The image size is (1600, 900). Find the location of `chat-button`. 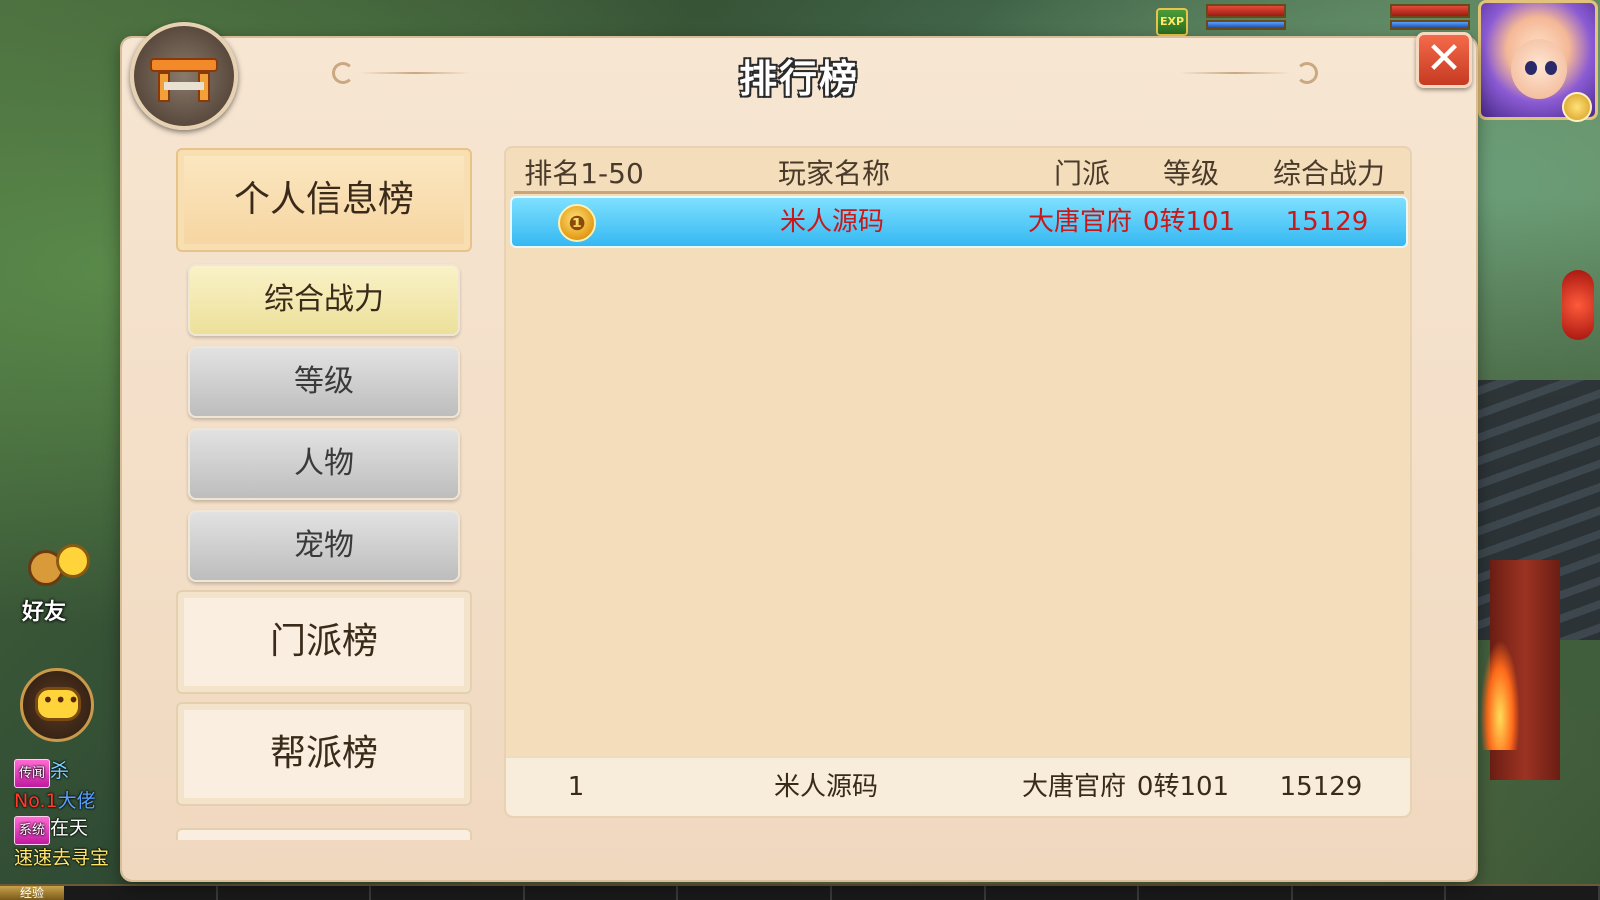

chat-button is located at coordinates (57, 705).